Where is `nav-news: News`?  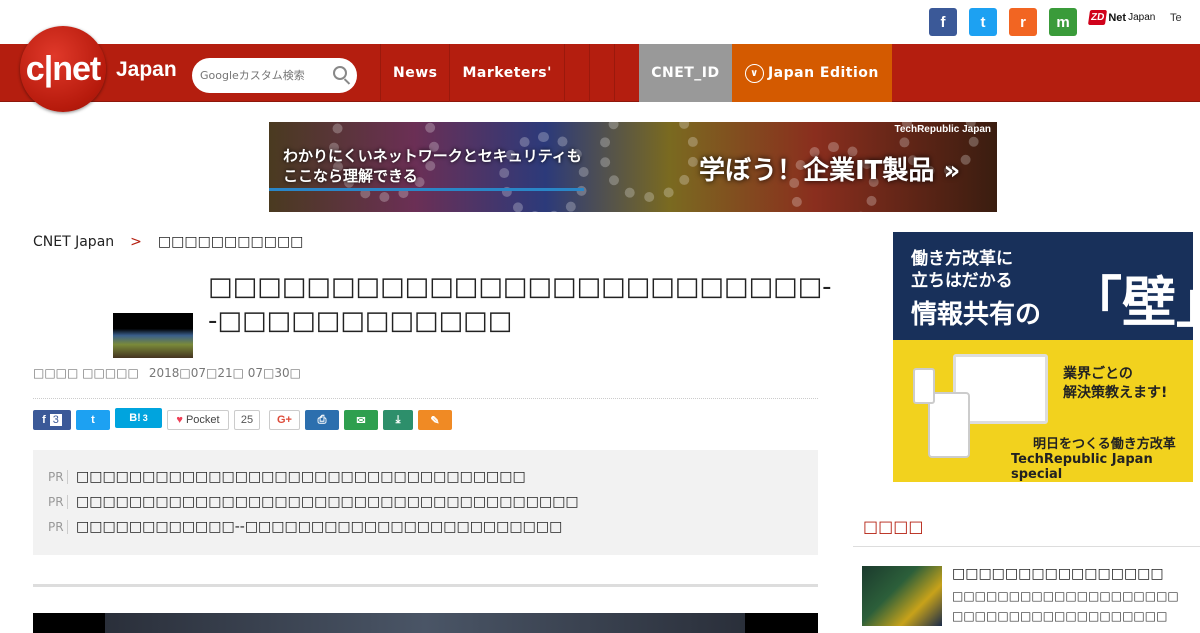 nav-news: News is located at coordinates (414, 73).